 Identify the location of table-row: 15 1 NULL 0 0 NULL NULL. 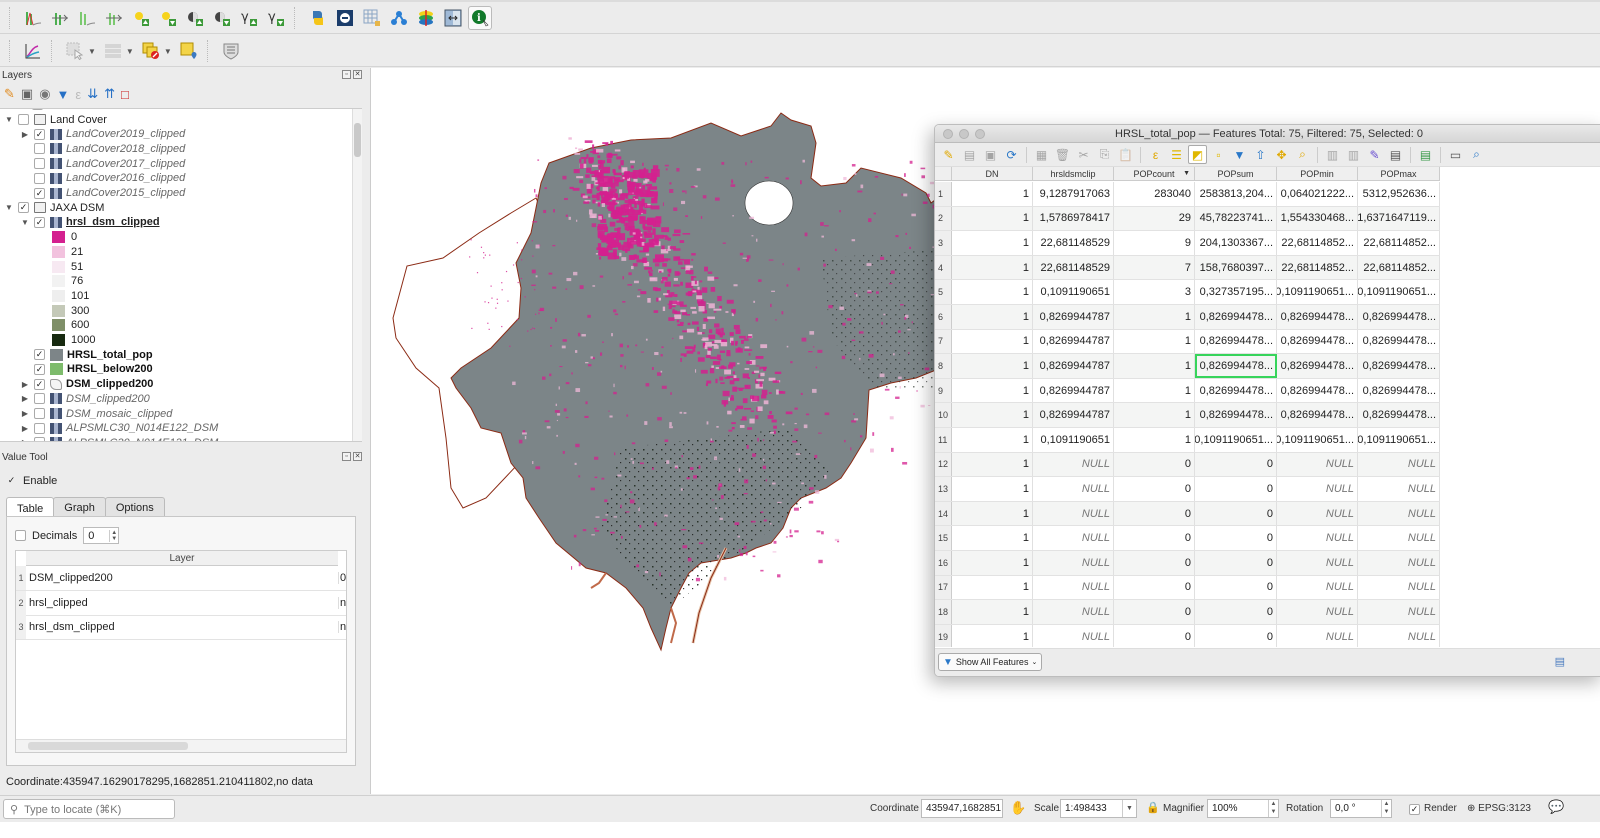
(1187, 538).